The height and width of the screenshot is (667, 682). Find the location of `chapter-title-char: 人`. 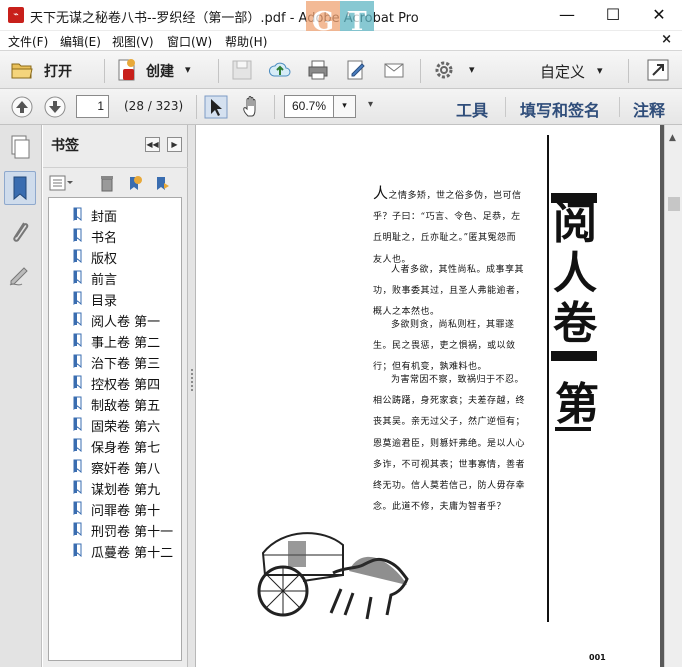

chapter-title-char: 人 is located at coordinates (575, 273).